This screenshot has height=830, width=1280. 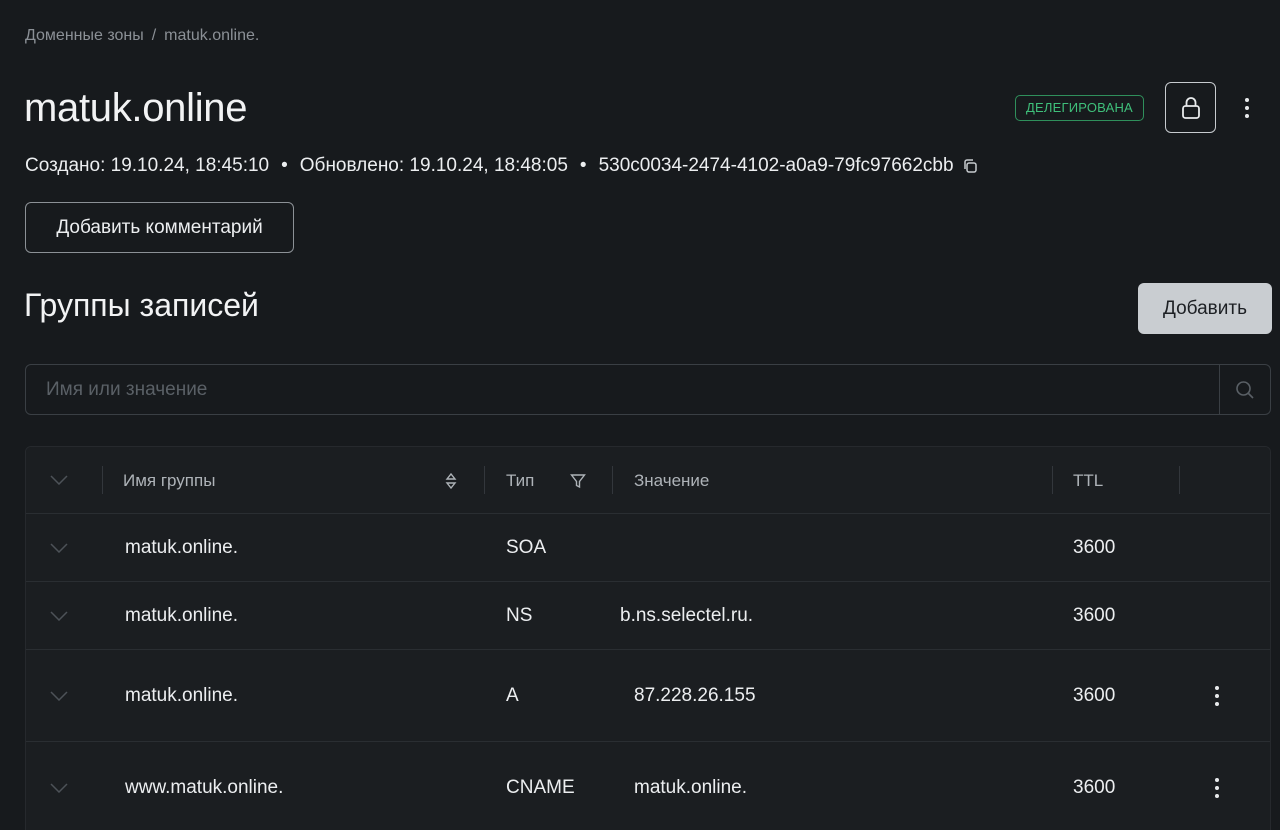 I want to click on table-row: matuk.online. NS b.ns.selectel.ru. 3600, so click(x=648, y=616).